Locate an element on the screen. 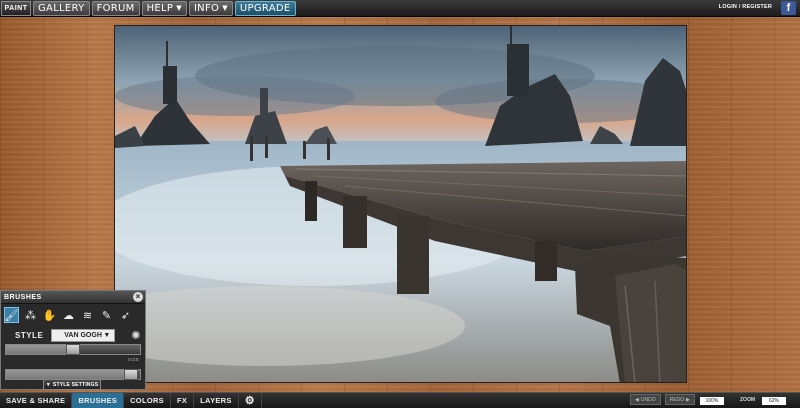  chevron-down-icon: ▼ is located at coordinates (107, 335).